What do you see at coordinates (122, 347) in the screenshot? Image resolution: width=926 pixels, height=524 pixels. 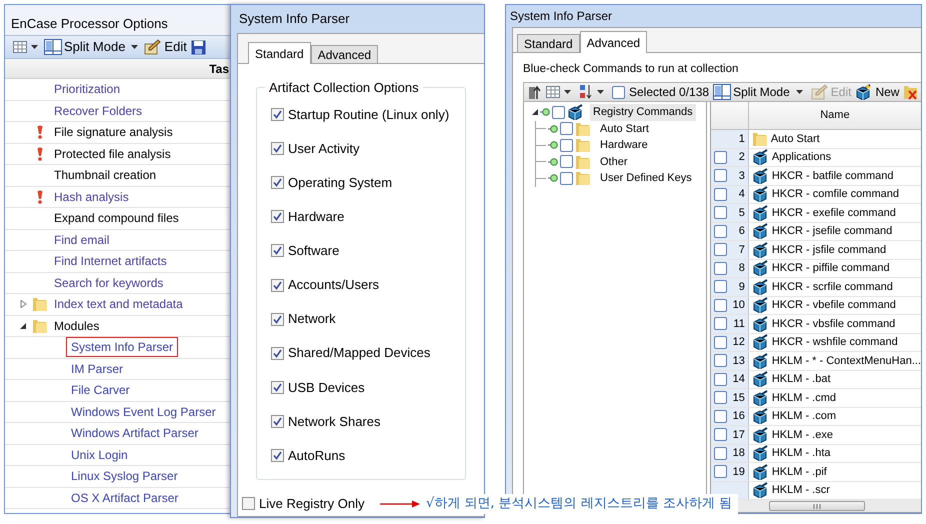 I see `task-item: System Info Parser` at bounding box center [122, 347].